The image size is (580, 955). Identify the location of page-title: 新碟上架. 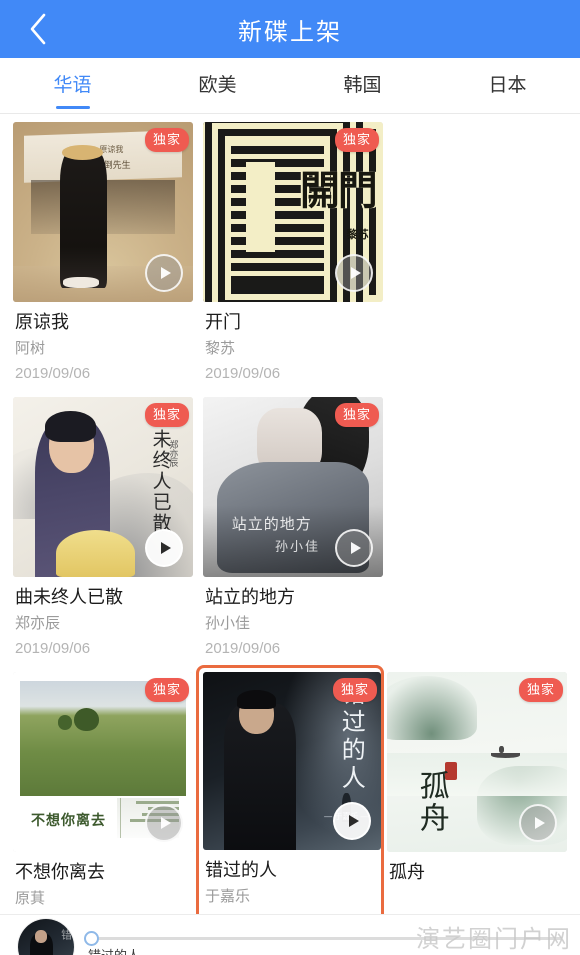
(290, 32).